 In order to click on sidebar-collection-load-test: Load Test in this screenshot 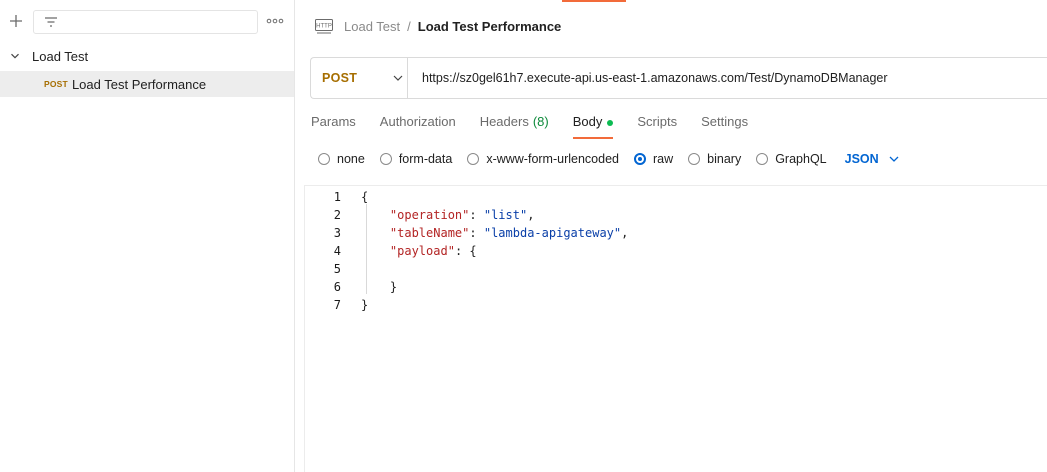, I will do `click(147, 56)`.